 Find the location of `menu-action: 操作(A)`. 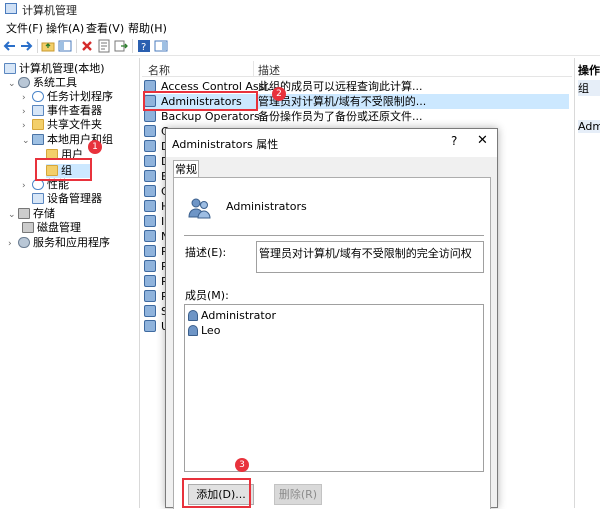

menu-action: 操作(A) is located at coordinates (65, 28).